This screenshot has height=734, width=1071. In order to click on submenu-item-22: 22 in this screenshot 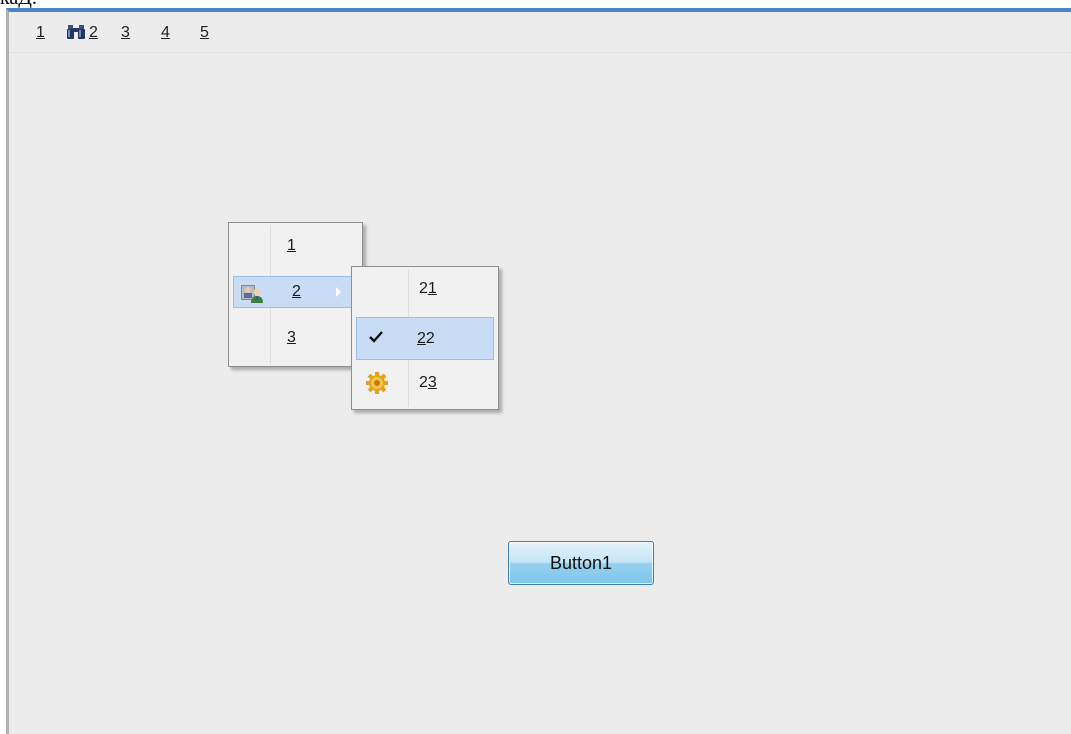, I will do `click(425, 338)`.